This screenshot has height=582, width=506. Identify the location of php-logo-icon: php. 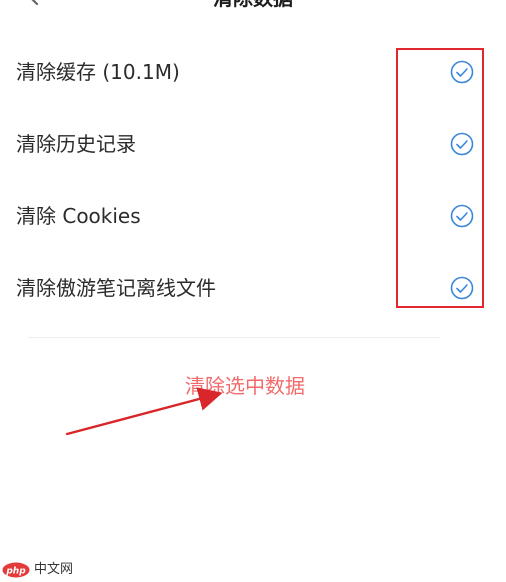
(16, 570).